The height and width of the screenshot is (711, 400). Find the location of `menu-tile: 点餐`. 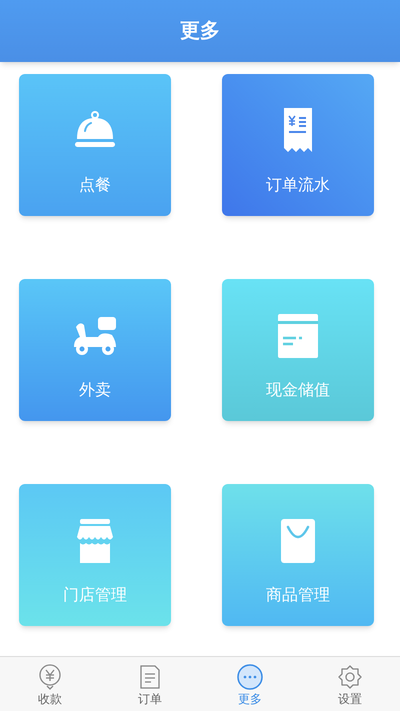

menu-tile: 点餐 is located at coordinates (95, 145).